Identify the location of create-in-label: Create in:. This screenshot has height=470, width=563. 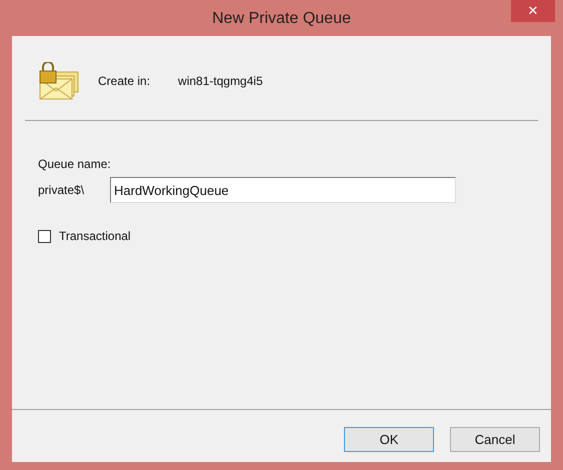
(124, 81).